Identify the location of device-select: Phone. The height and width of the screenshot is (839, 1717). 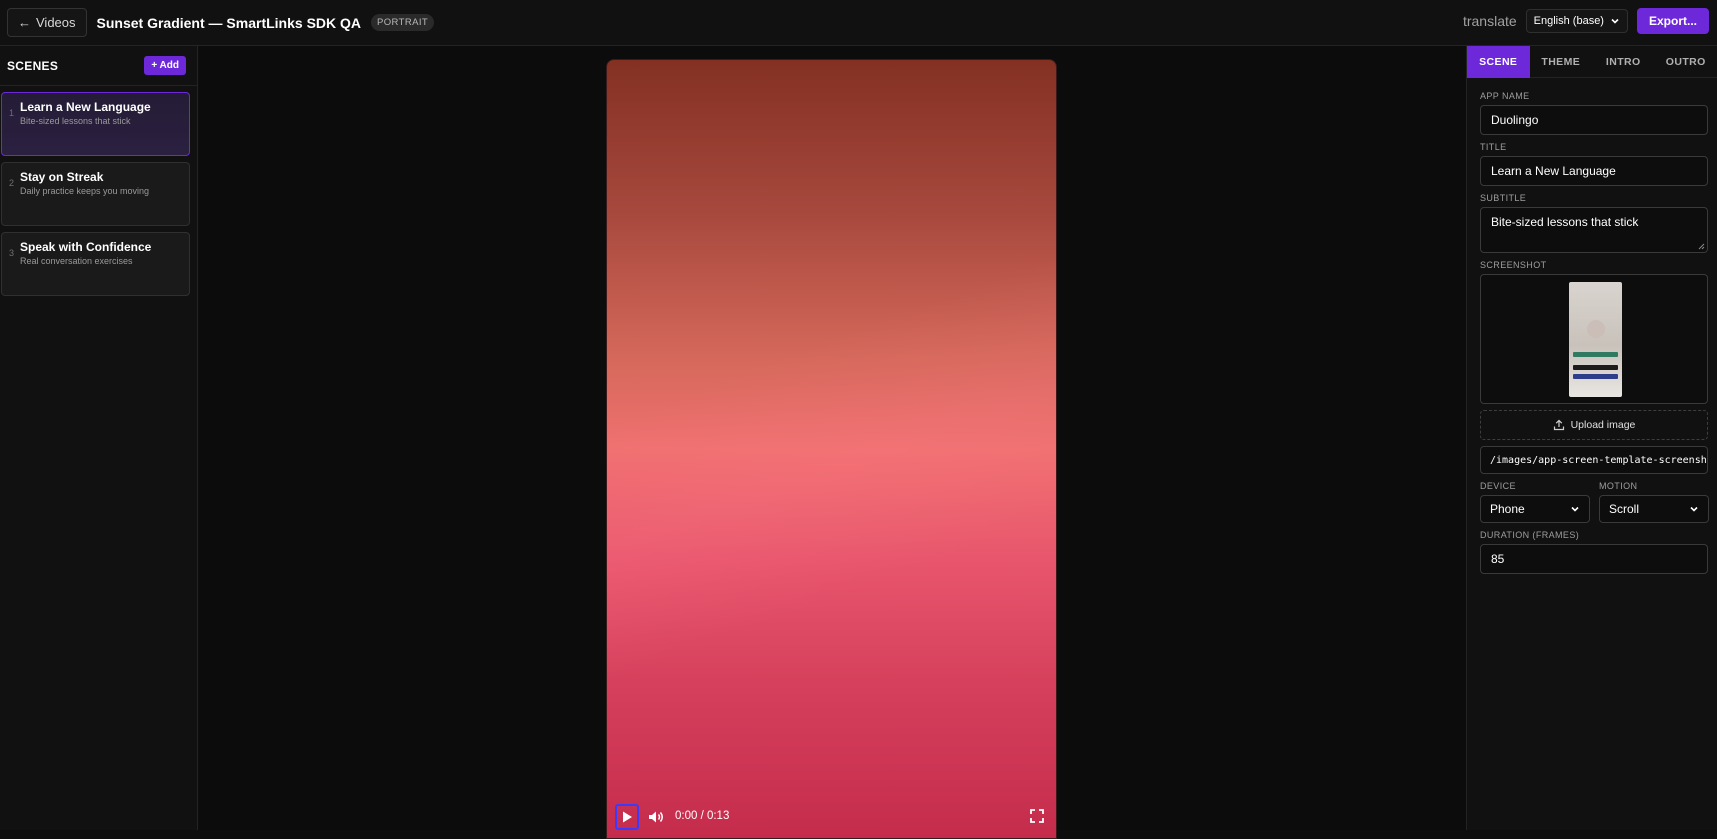
(1535, 509).